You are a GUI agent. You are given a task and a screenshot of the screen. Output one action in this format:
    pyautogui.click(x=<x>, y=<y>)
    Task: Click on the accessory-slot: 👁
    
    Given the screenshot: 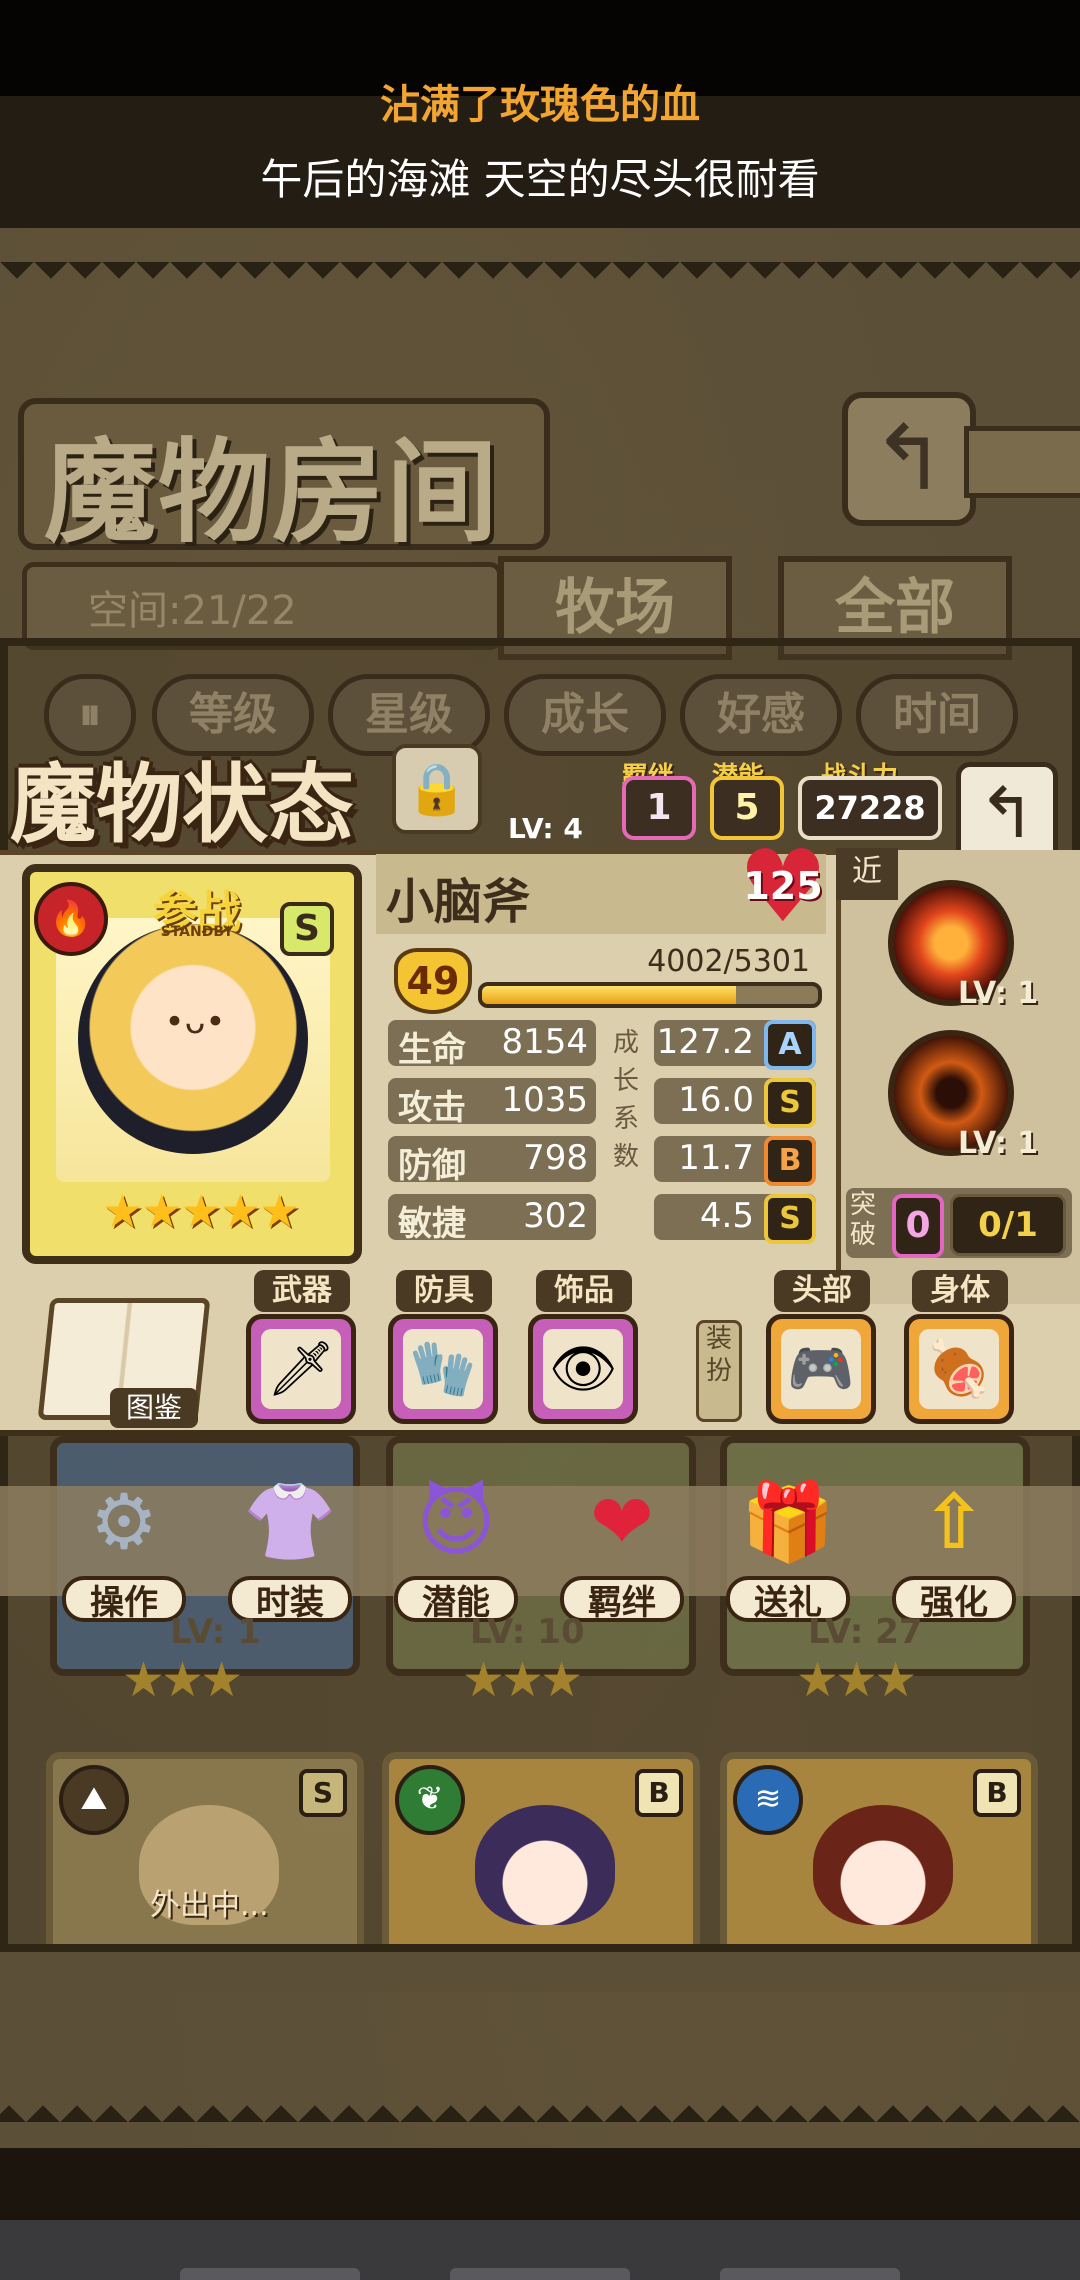 What is the action you would take?
    pyautogui.click(x=583, y=1369)
    